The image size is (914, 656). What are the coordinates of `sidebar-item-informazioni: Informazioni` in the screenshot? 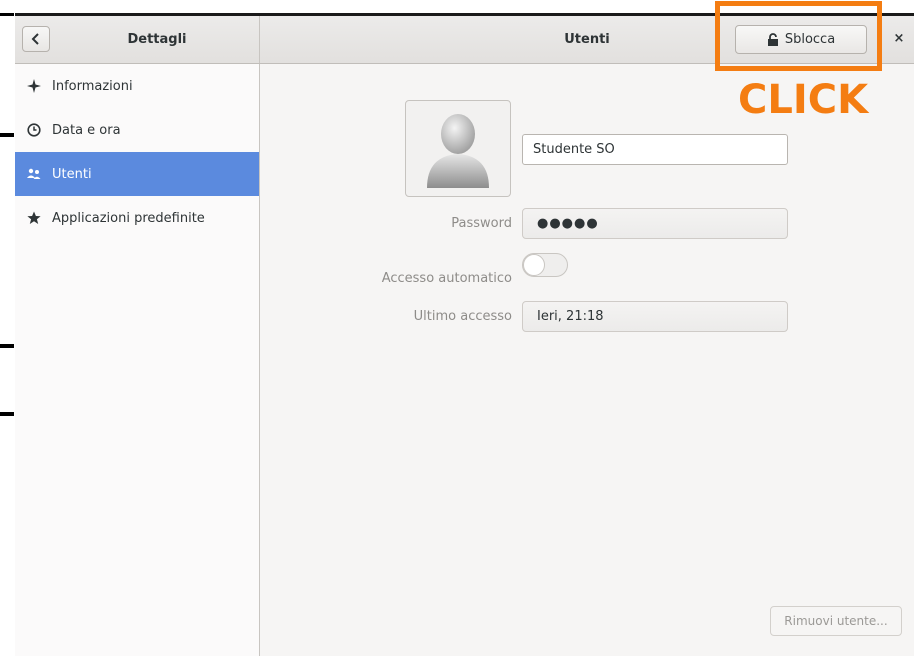 It's located at (137, 86).